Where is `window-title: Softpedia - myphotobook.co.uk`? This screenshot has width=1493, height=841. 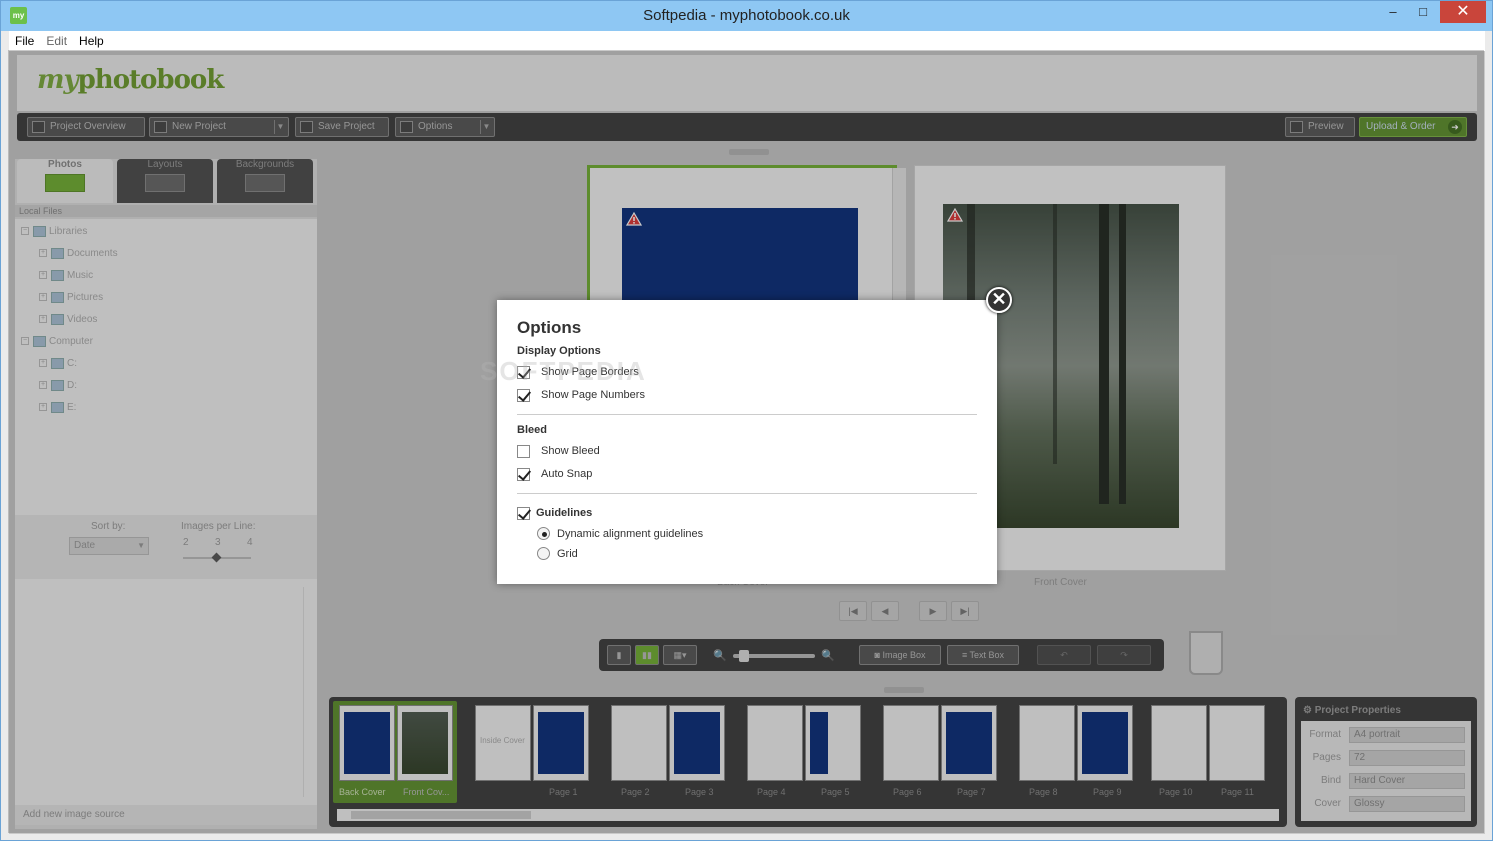
window-title: Softpedia - myphotobook.co.uk is located at coordinates (746, 15).